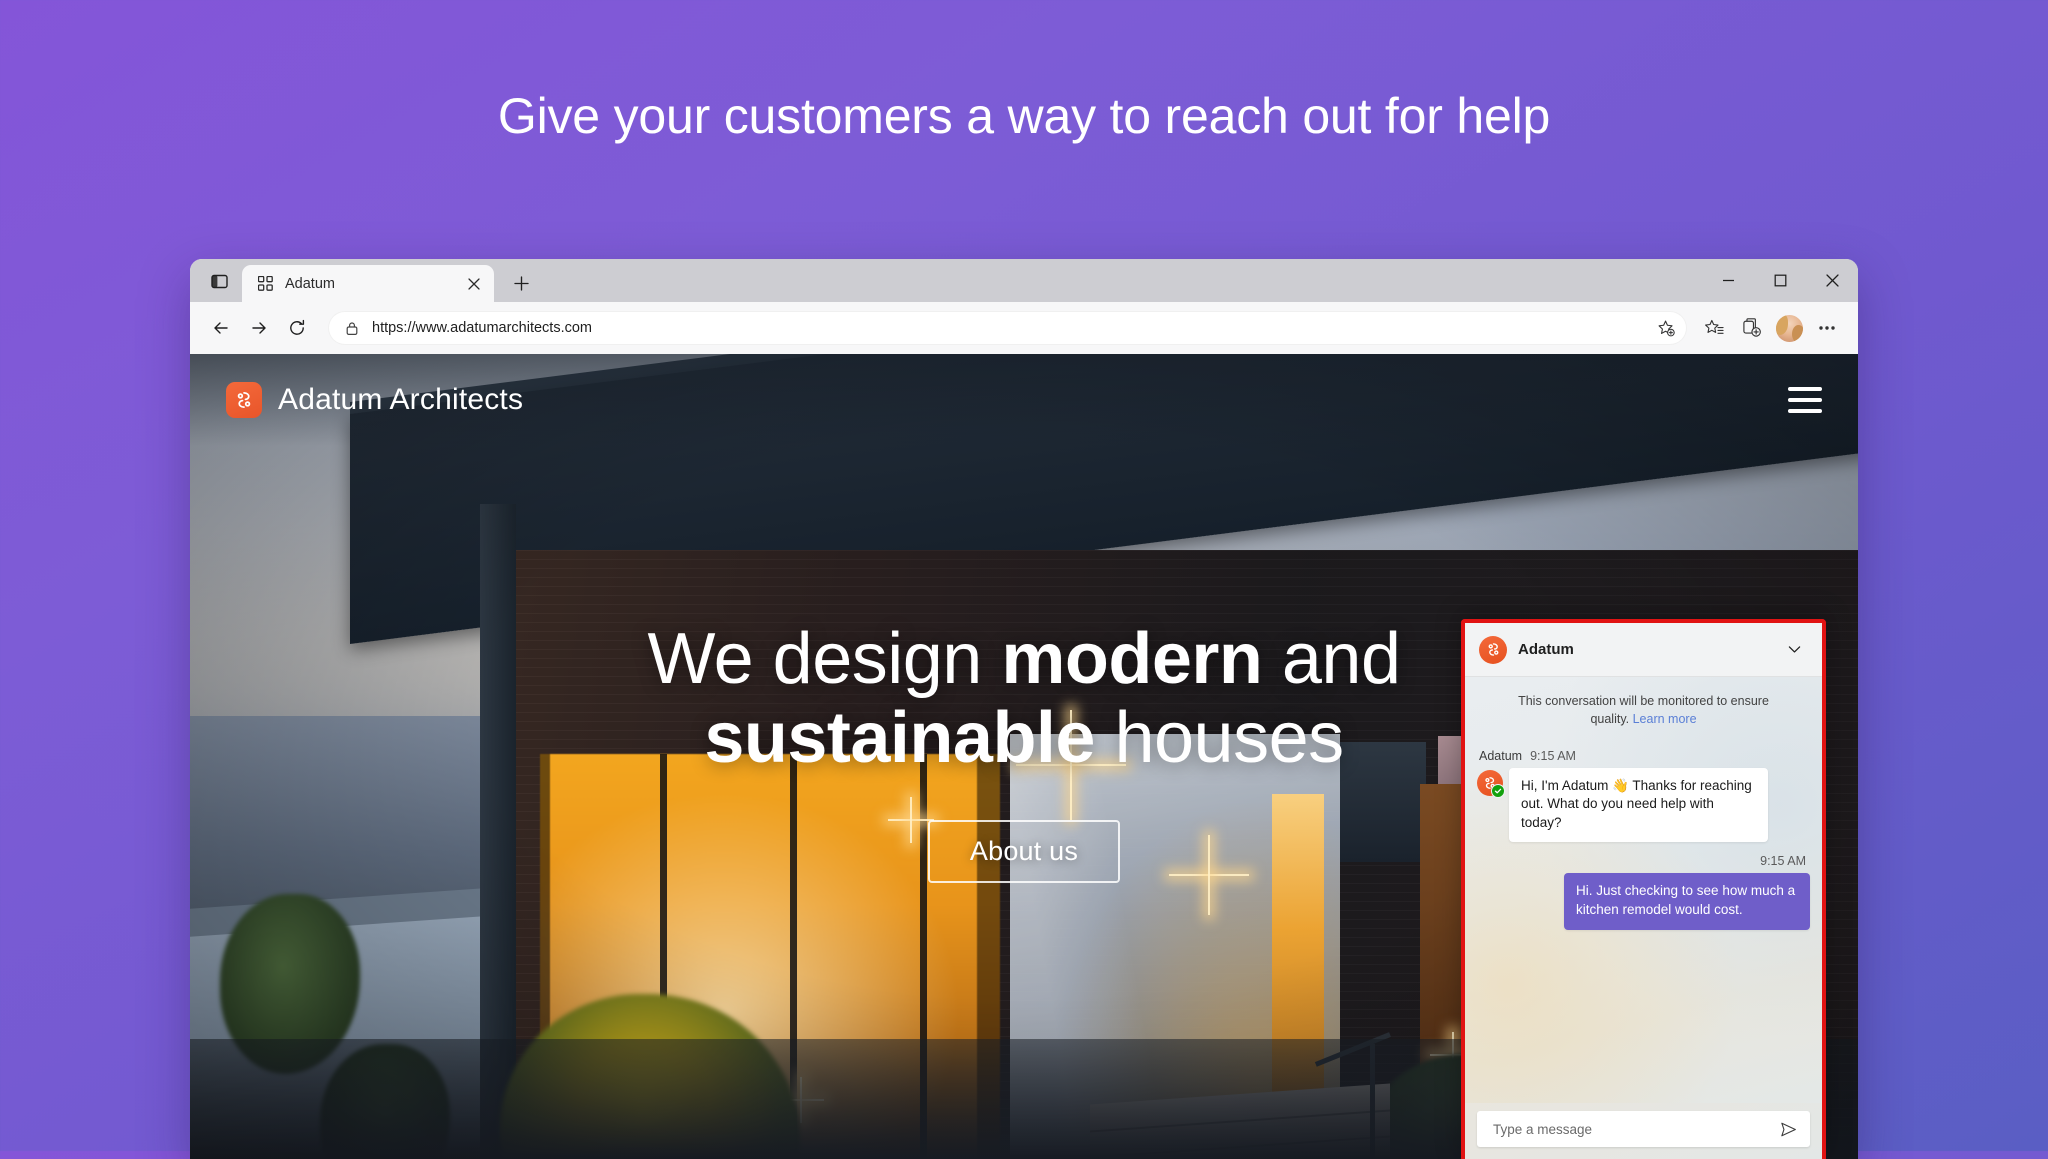 The image size is (2048, 1159). Describe the element at coordinates (265, 284) in the screenshot. I see `adatum-grid-icon` at that location.